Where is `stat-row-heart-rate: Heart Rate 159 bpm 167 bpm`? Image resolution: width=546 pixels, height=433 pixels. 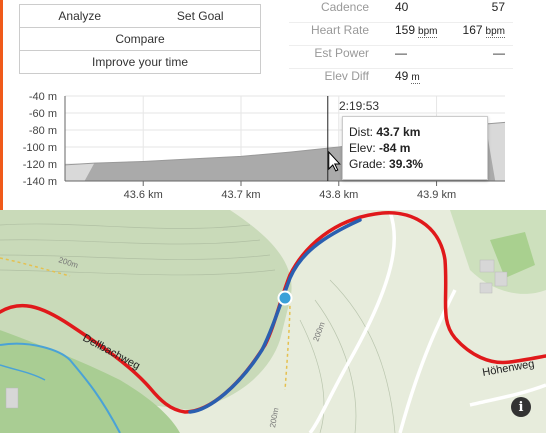
stat-row-heart-rate: Heart Rate 159 bpm 167 bpm is located at coordinates (401, 34).